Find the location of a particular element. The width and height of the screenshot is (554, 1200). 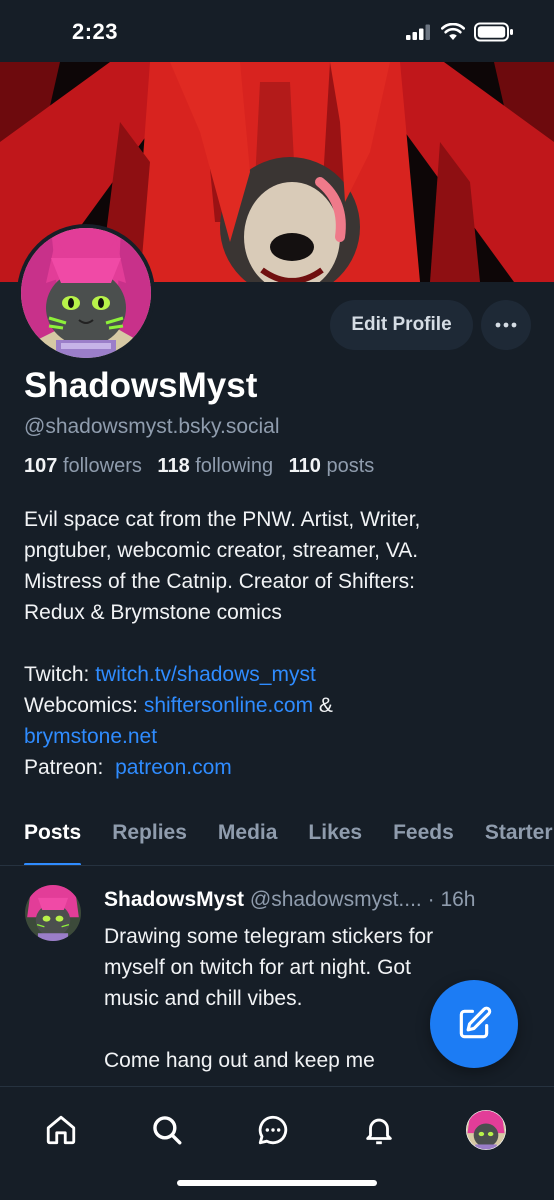

post-header: ShadowsMyst @shadowsmyst.... · 16h is located at coordinates (319, 900).